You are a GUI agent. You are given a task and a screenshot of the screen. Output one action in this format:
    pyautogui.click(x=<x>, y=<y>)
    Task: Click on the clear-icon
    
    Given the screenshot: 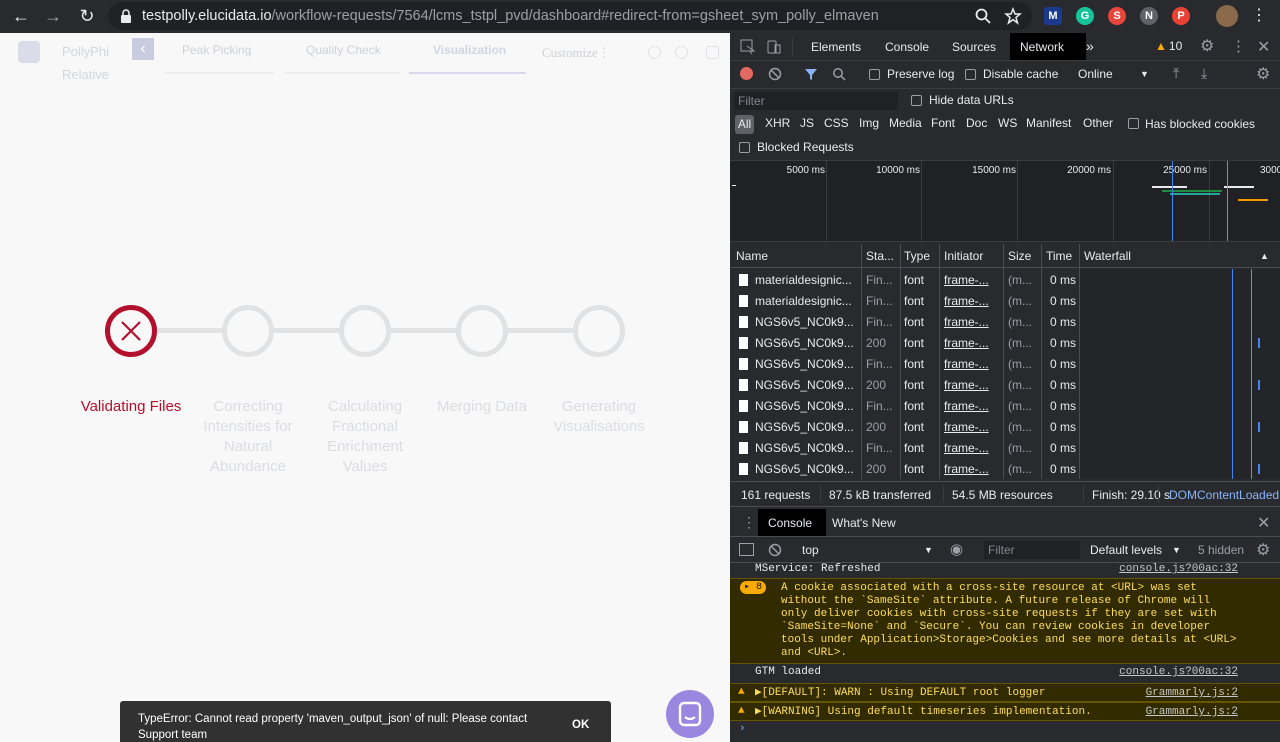 What is the action you would take?
    pyautogui.click(x=775, y=74)
    